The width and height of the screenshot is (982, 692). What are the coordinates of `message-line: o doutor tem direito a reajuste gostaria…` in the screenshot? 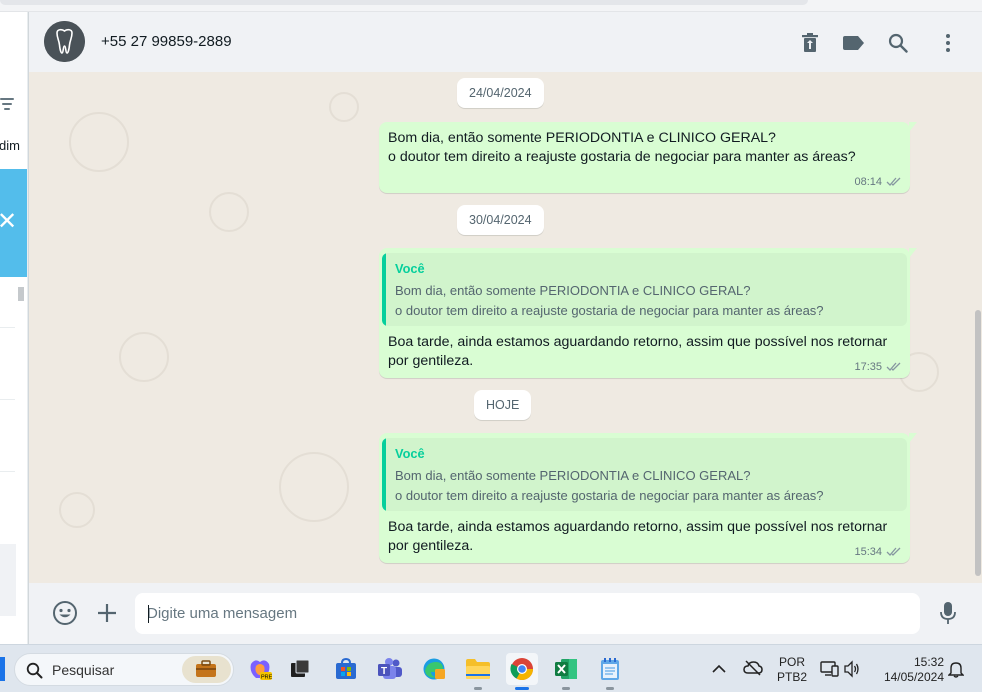 It's located at (622, 157).